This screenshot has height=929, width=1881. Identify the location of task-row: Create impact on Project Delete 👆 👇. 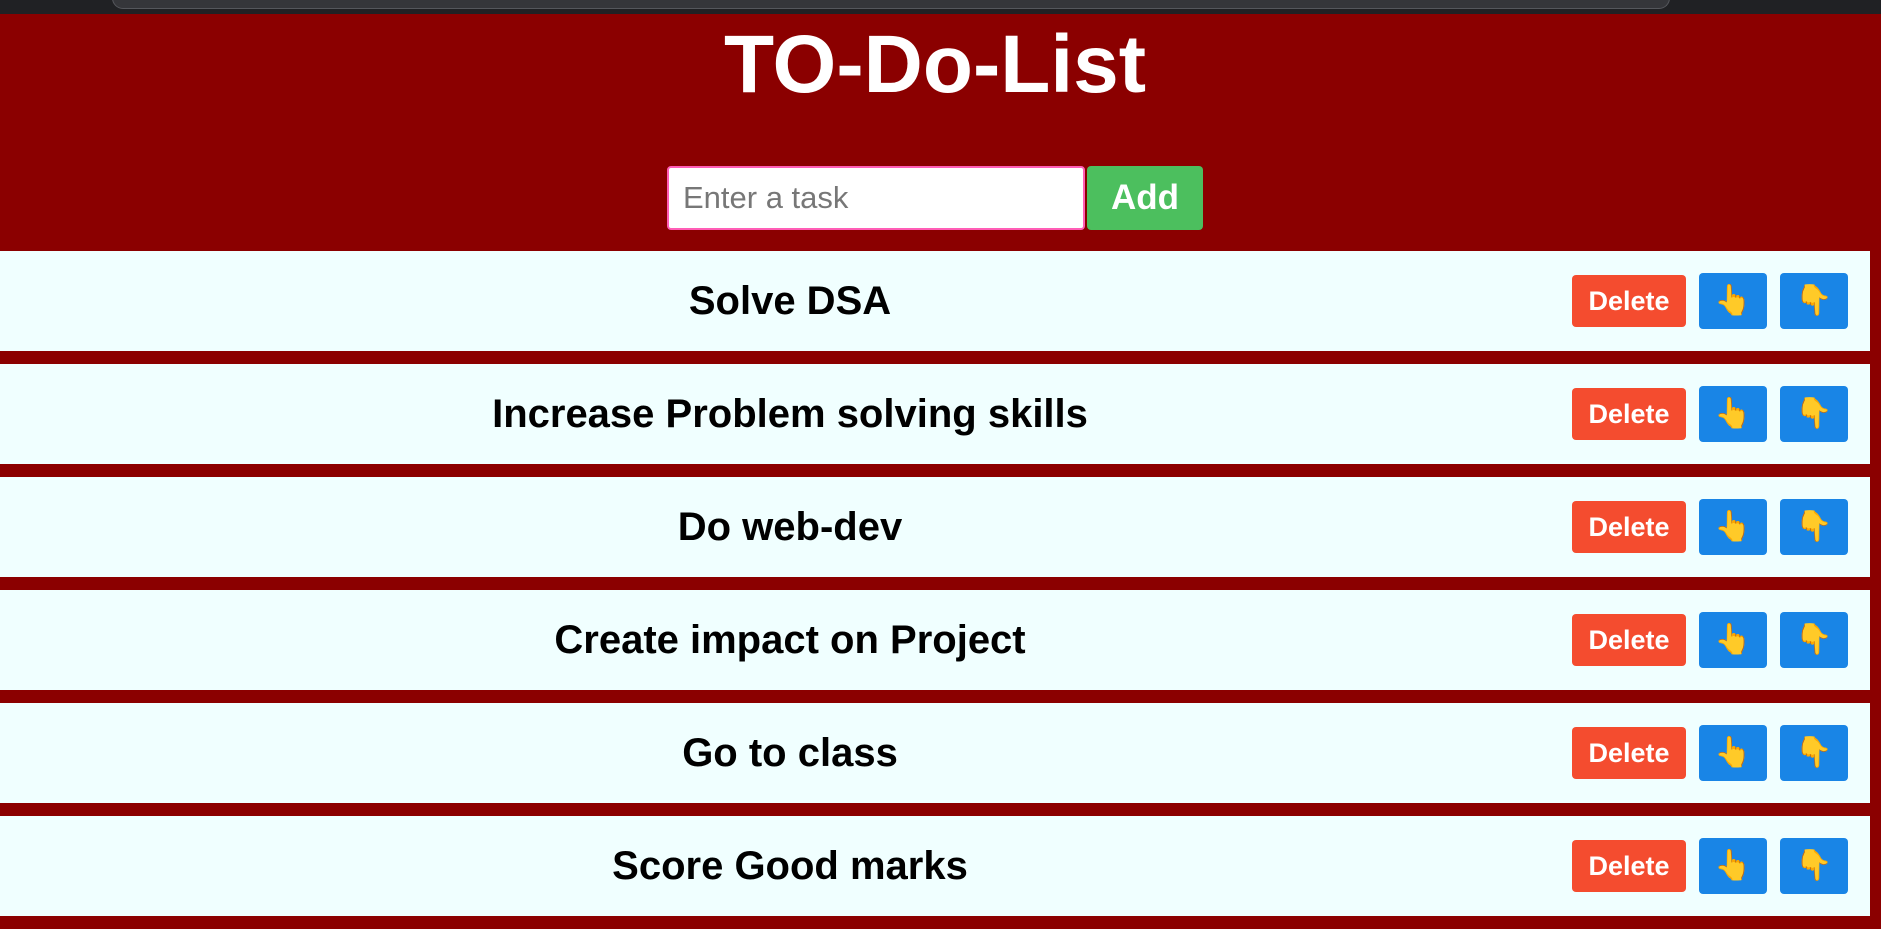
(935, 640).